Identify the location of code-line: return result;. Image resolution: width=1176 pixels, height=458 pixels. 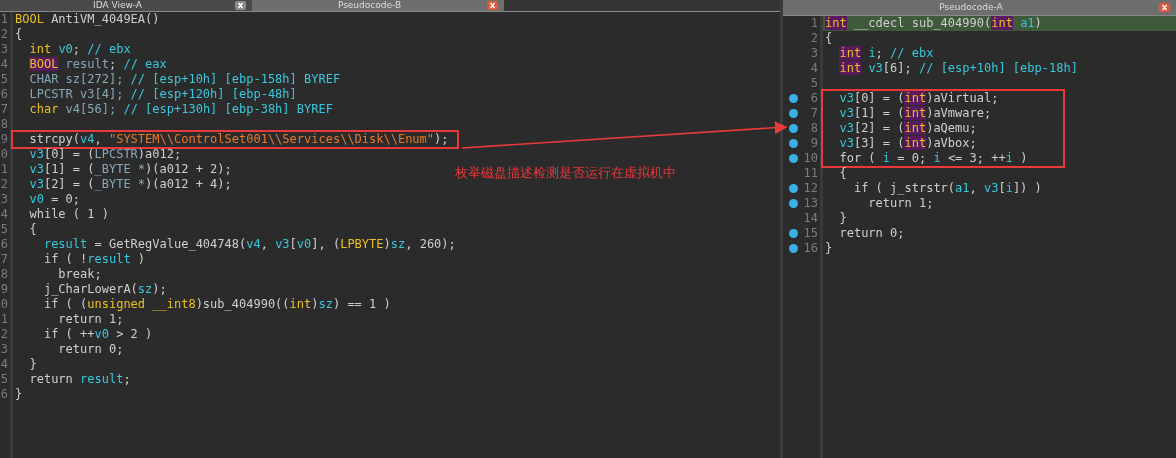
(79, 379).